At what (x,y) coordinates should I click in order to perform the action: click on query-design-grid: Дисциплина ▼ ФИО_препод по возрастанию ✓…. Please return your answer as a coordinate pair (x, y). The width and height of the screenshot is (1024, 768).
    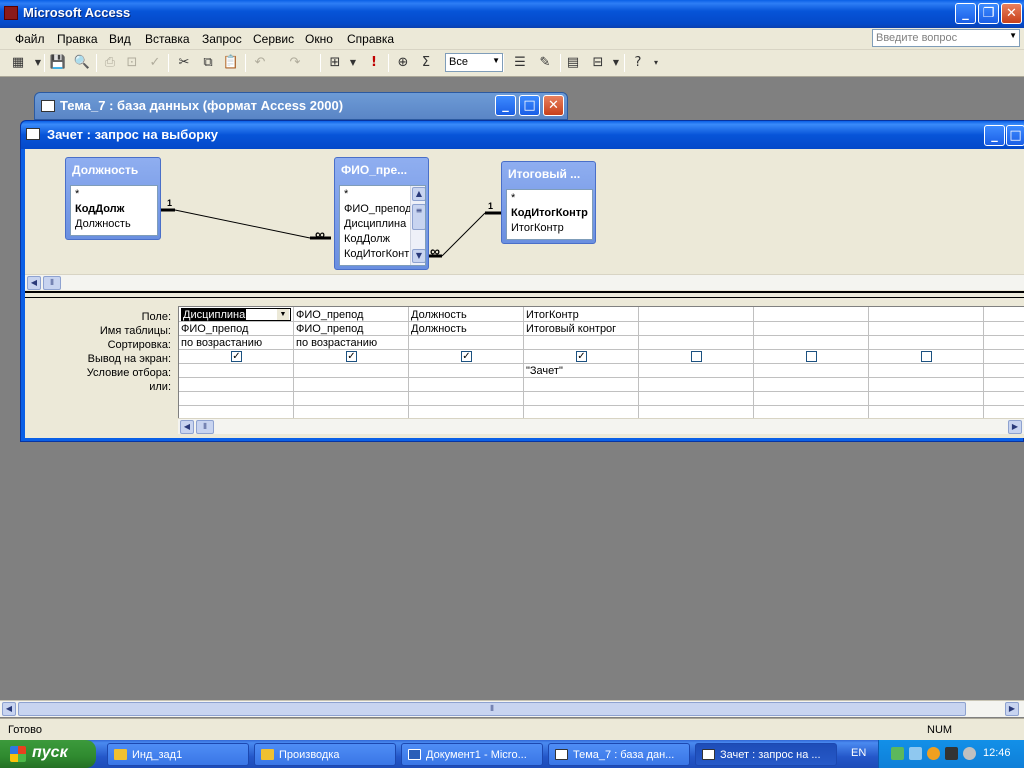
    Looking at the image, I should click on (601, 362).